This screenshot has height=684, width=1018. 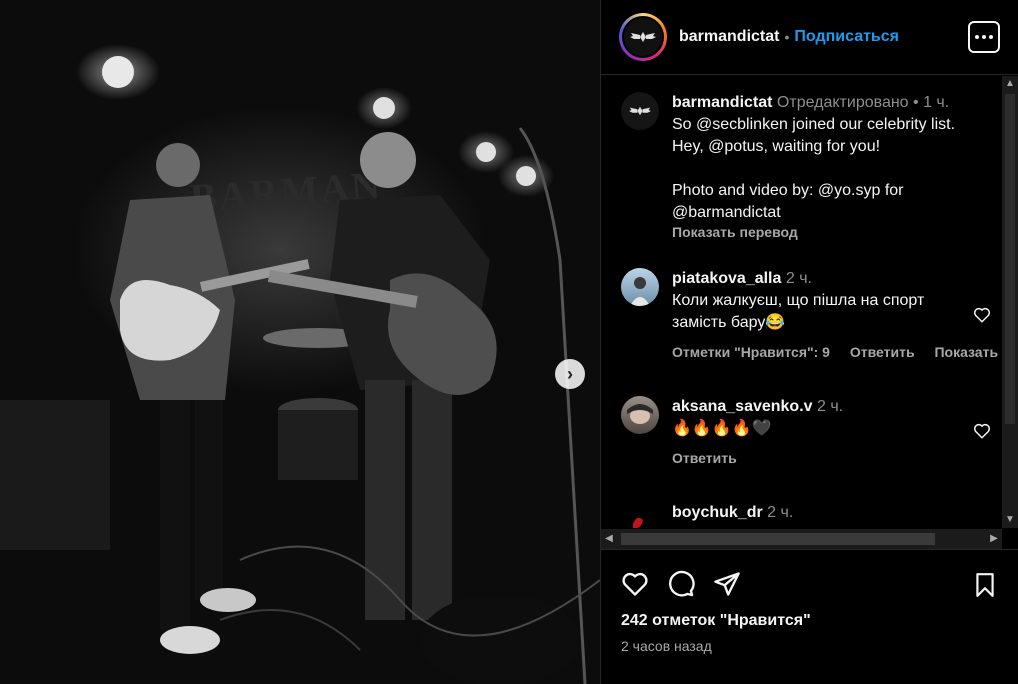 I want to click on next-photo-button: ›, so click(x=570, y=374).